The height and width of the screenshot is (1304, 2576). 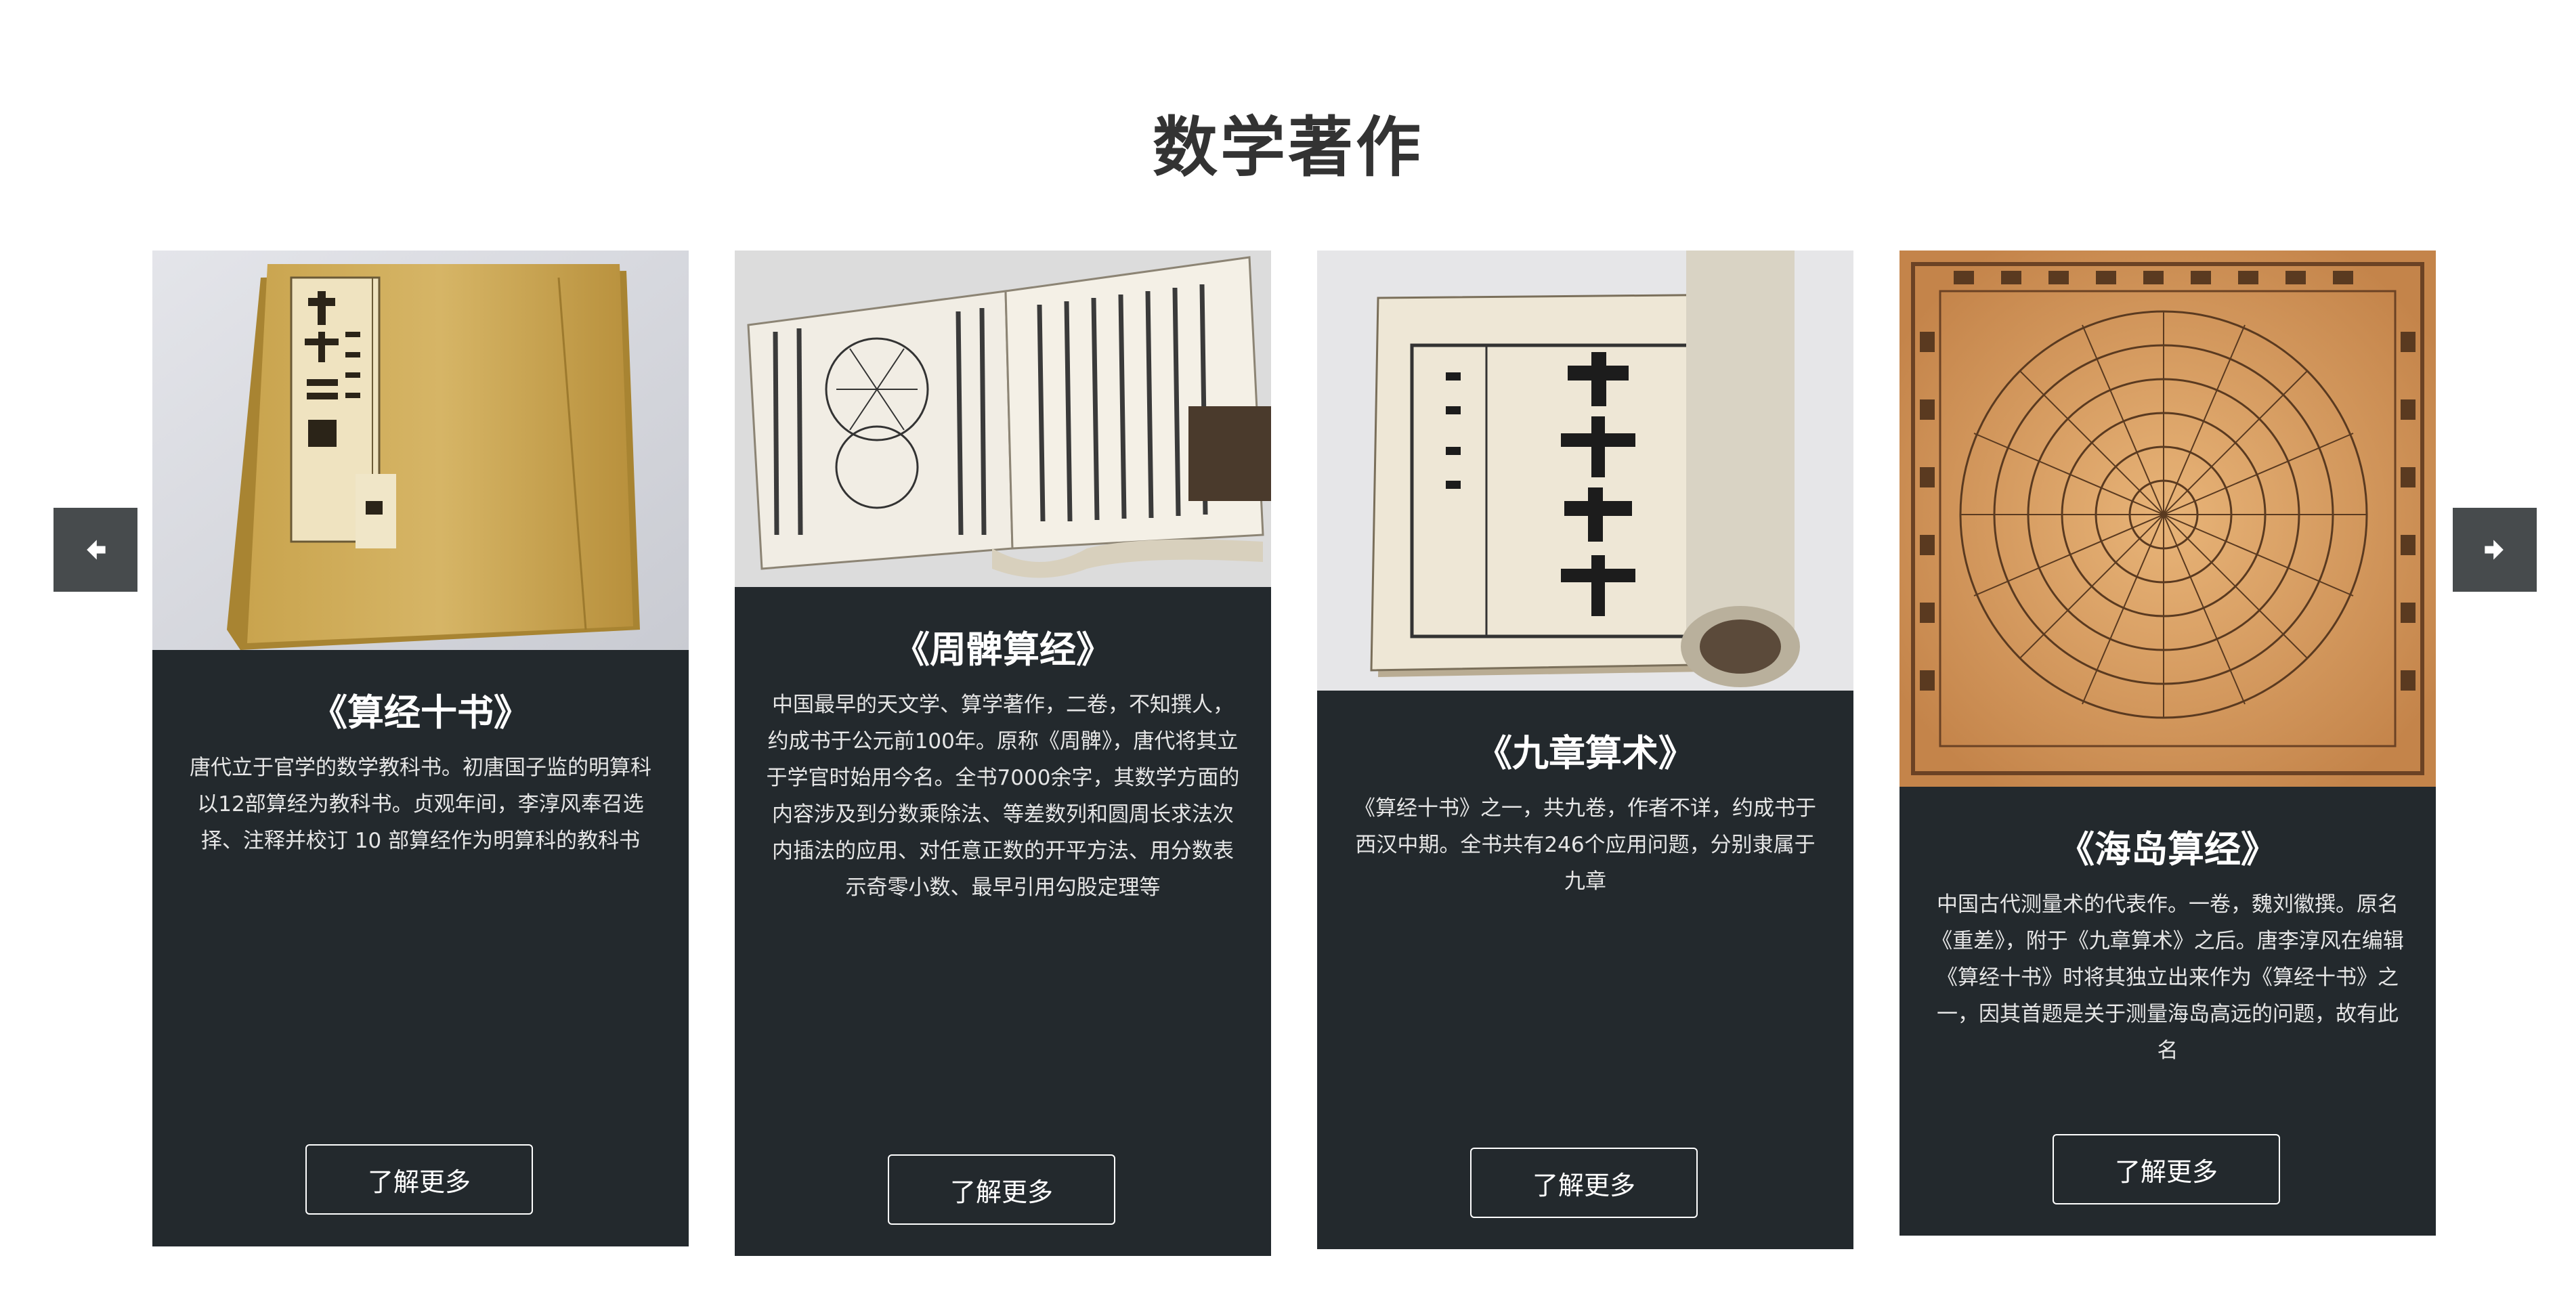 I want to click on card-title: 《海岛算经》, so click(x=2167, y=850).